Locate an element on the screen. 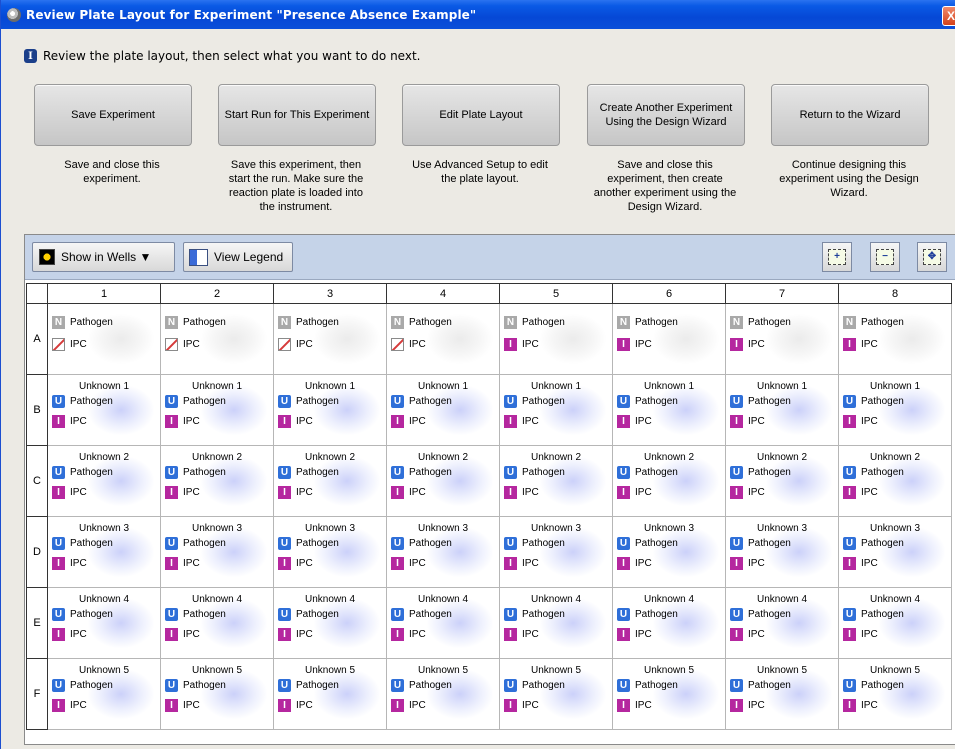 This screenshot has width=955, height=749. edit-plate-layout-button: Edit Plate Layout is located at coordinates (481, 115).